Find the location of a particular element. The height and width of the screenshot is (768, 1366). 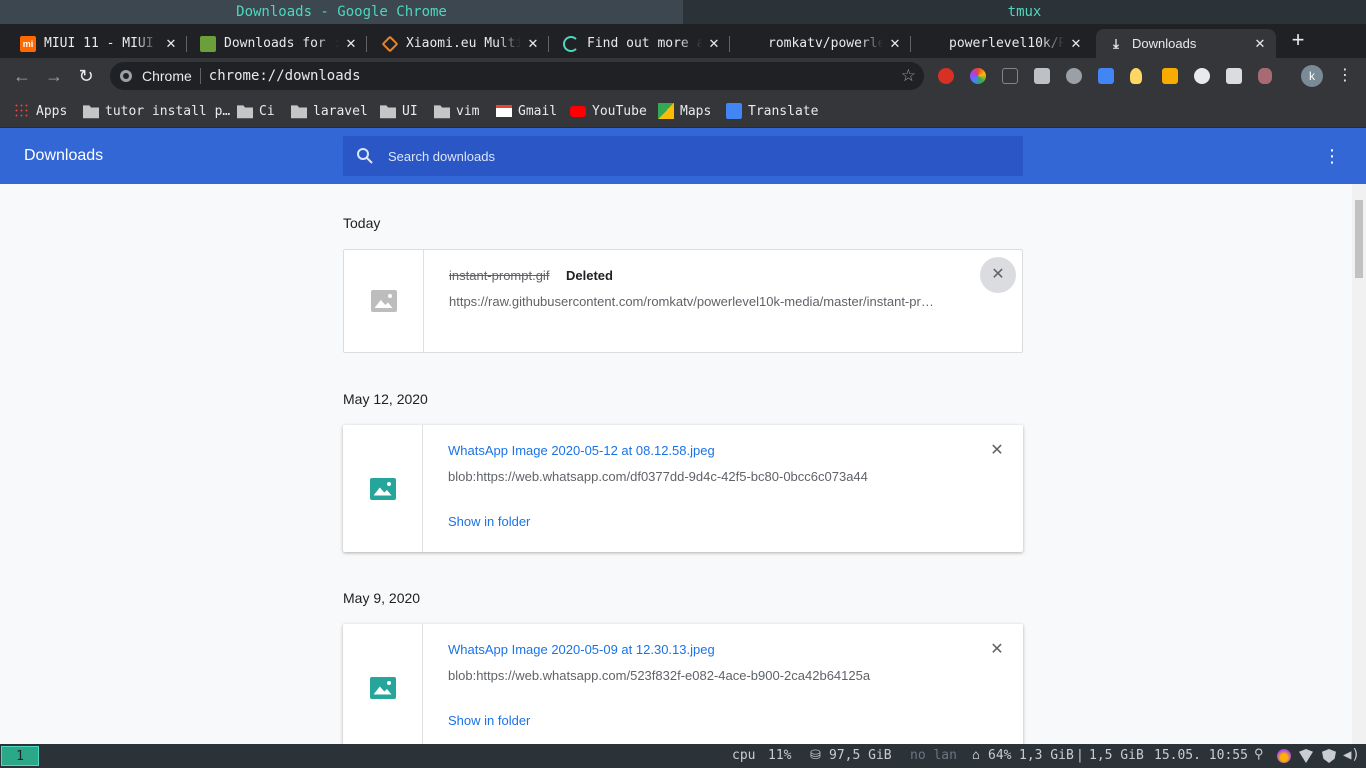

date-header: May 9, 2020 is located at coordinates (382, 598).